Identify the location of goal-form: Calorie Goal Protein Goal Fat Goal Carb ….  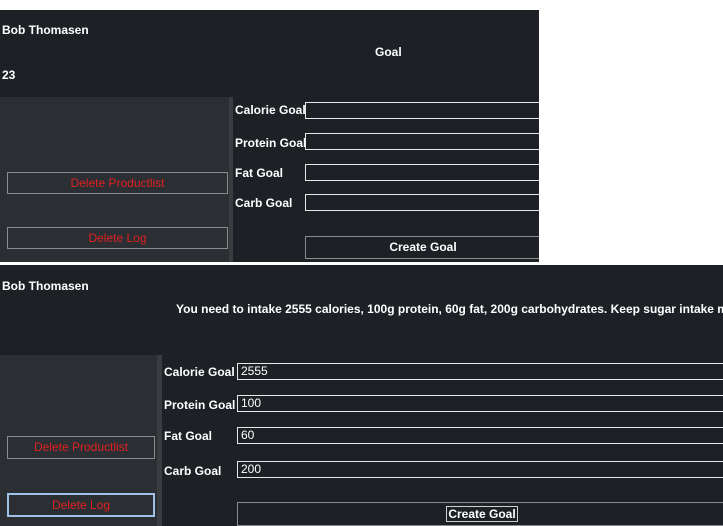
(386, 179).